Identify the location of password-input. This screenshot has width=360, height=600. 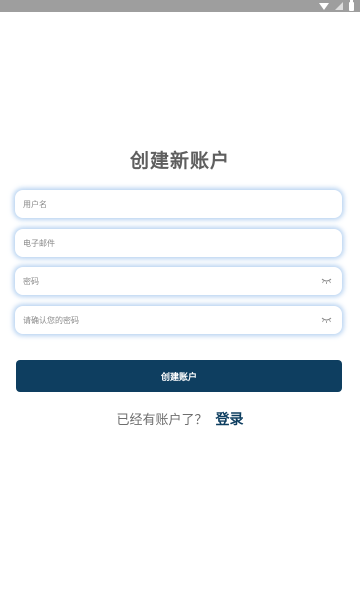
(171, 281).